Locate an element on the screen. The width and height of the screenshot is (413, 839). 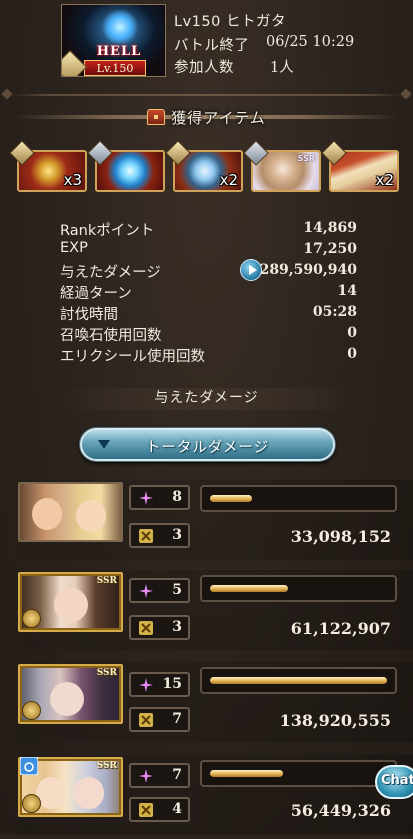
stat-time-label: 討伐時間 is located at coordinates (89, 315).